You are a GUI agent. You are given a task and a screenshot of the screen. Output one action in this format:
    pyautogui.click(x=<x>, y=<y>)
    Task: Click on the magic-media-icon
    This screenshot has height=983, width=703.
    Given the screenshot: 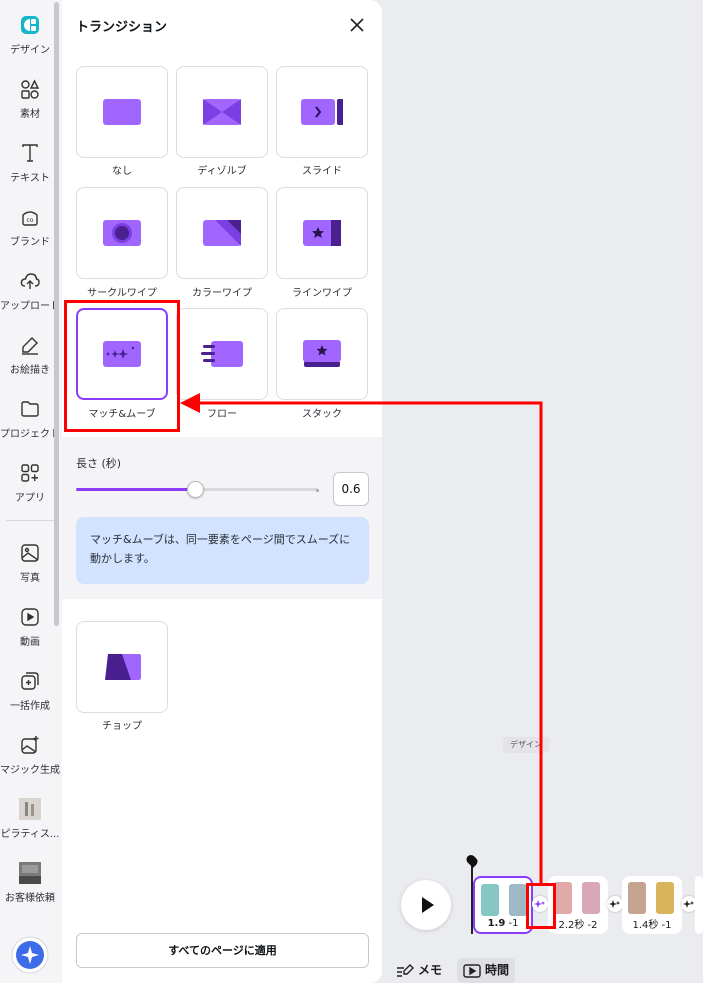 What is the action you would take?
    pyautogui.click(x=30, y=745)
    